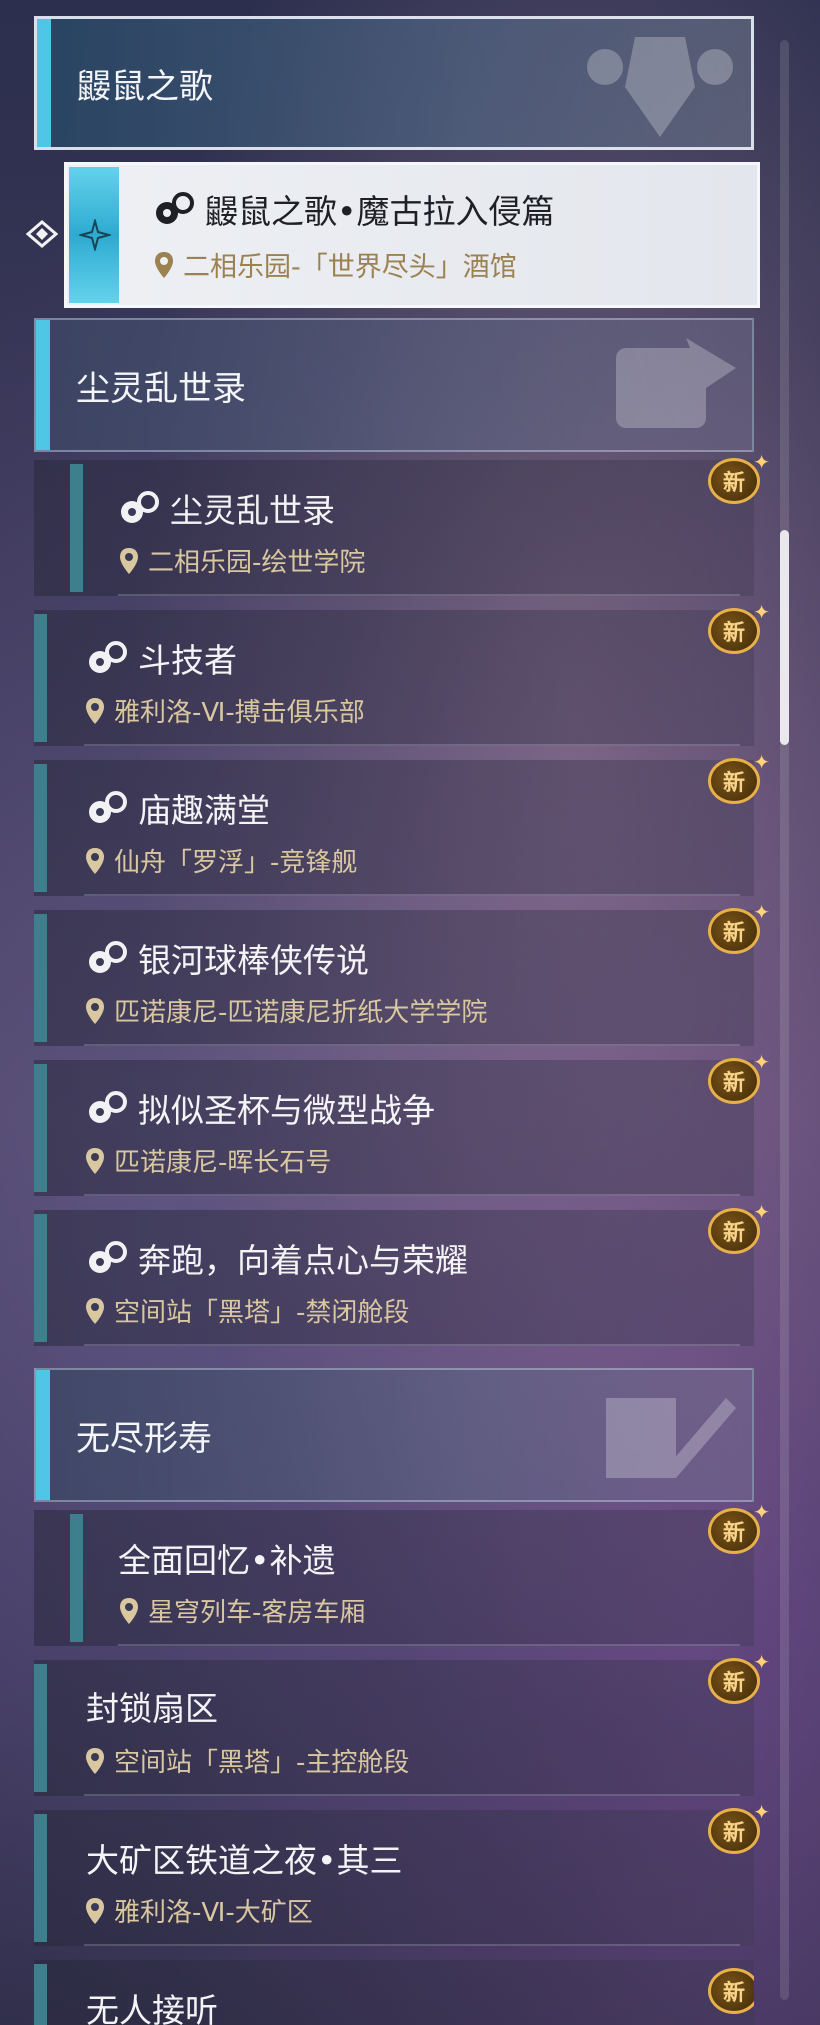  I want to click on event-location-row: 星穹列车-客房车厢, so click(241, 1610).